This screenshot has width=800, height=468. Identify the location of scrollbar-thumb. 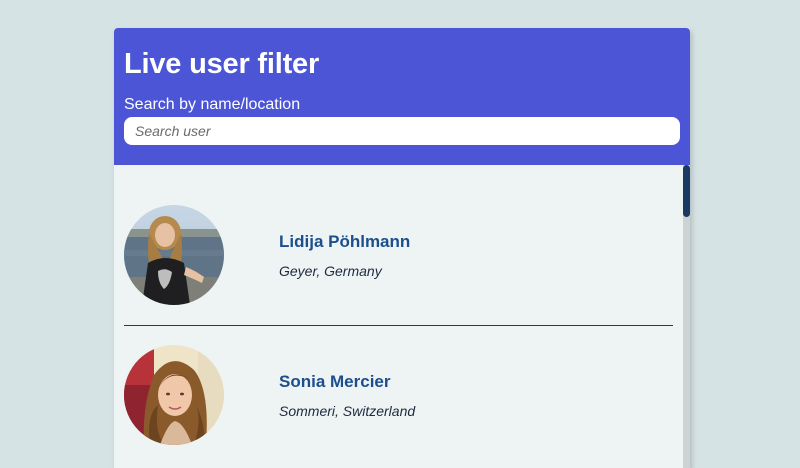
(686, 191).